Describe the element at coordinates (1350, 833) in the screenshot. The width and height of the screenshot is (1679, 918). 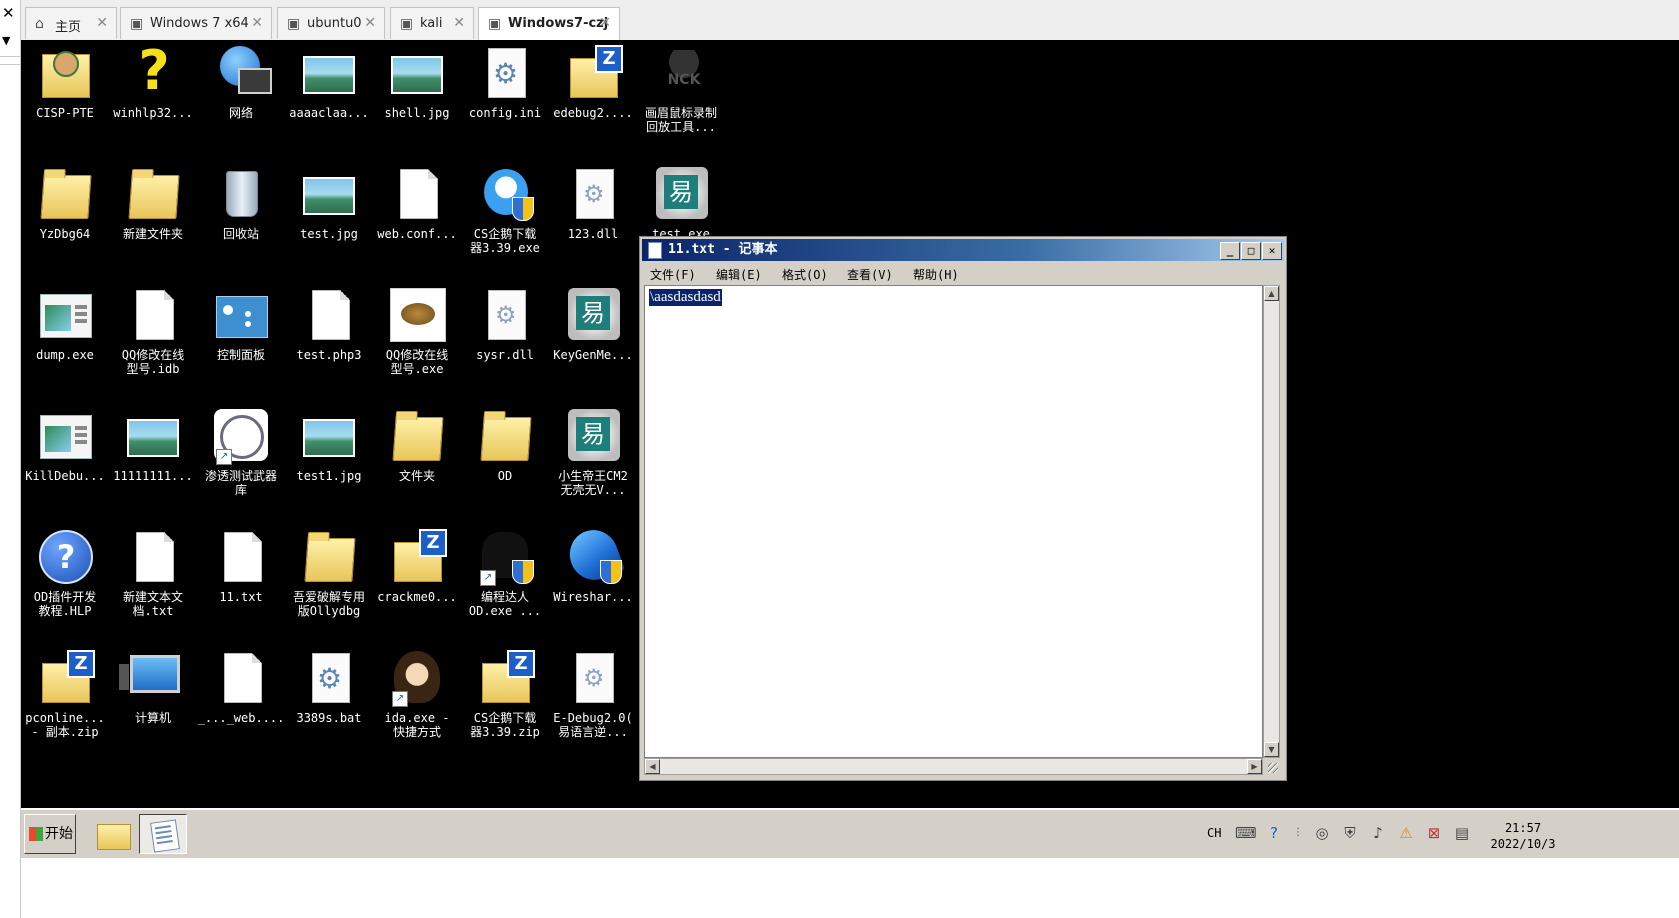
I see `security-tray-icon: ⛨` at that location.